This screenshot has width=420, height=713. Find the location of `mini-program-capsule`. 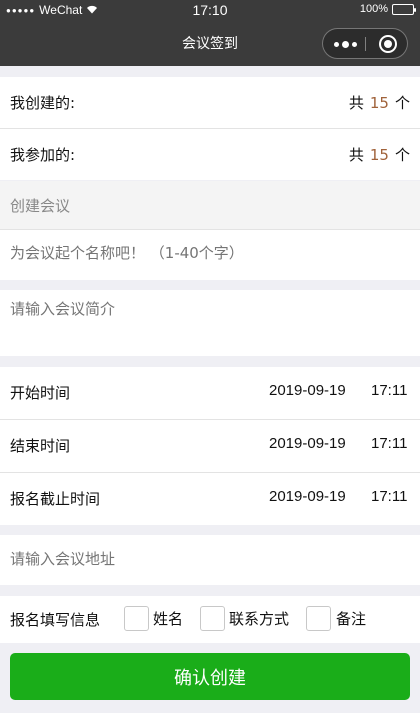

mini-program-capsule is located at coordinates (365, 43).